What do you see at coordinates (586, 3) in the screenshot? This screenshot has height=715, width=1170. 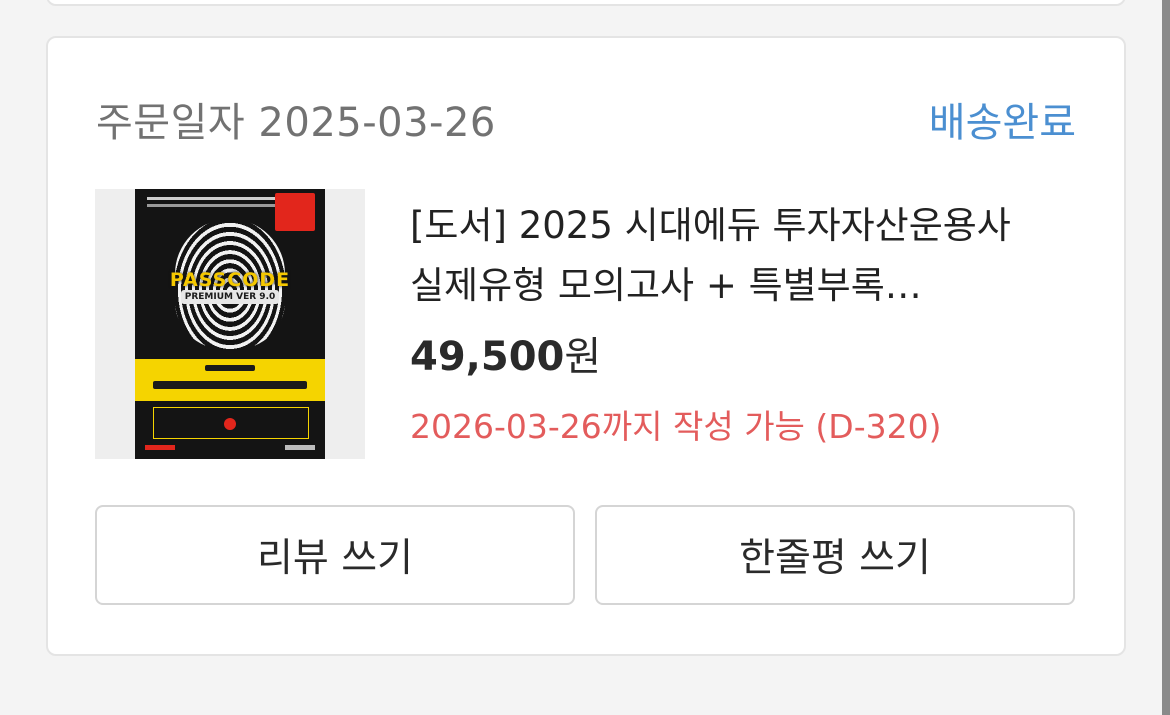 I see `previous-order-card` at bounding box center [586, 3].